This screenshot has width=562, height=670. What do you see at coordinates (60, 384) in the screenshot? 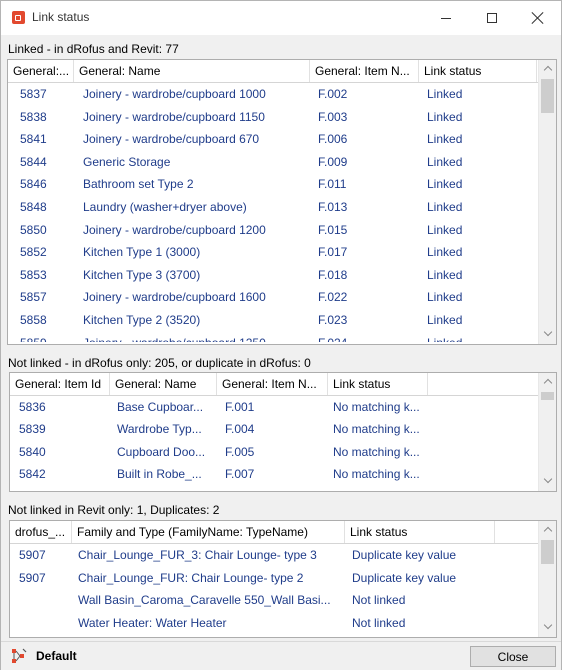
I see `column-header: General: Item Id` at bounding box center [60, 384].